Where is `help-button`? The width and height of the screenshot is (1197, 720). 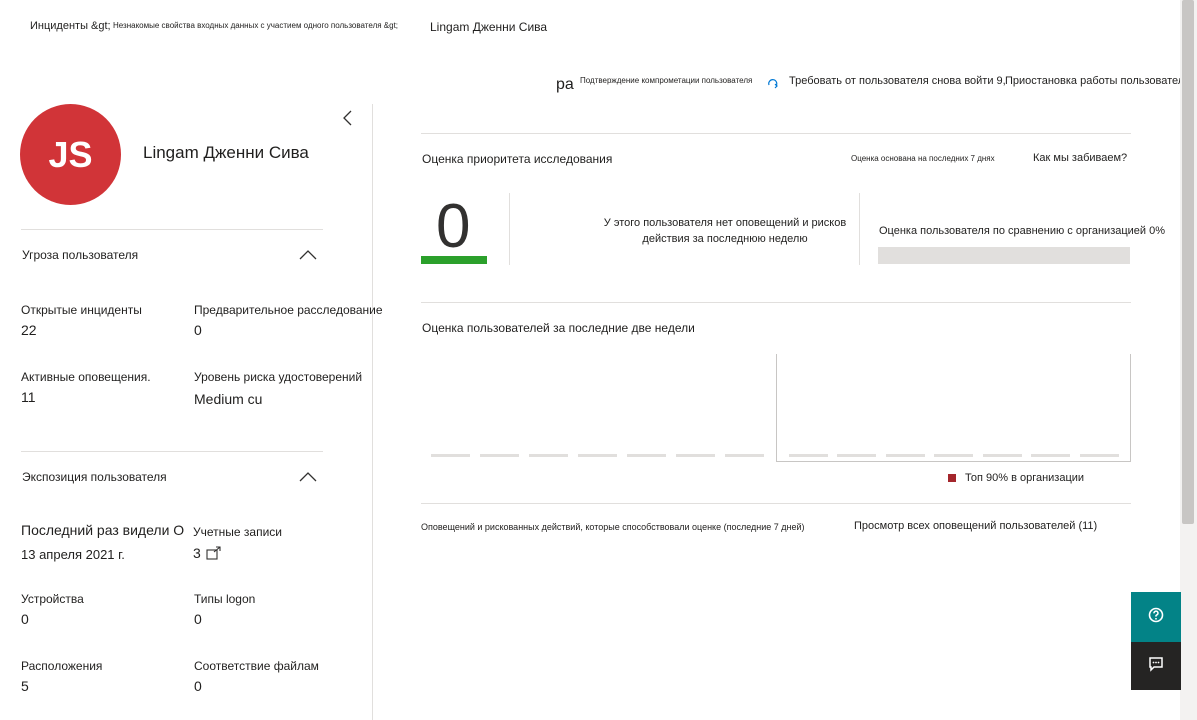
help-button is located at coordinates (1156, 617).